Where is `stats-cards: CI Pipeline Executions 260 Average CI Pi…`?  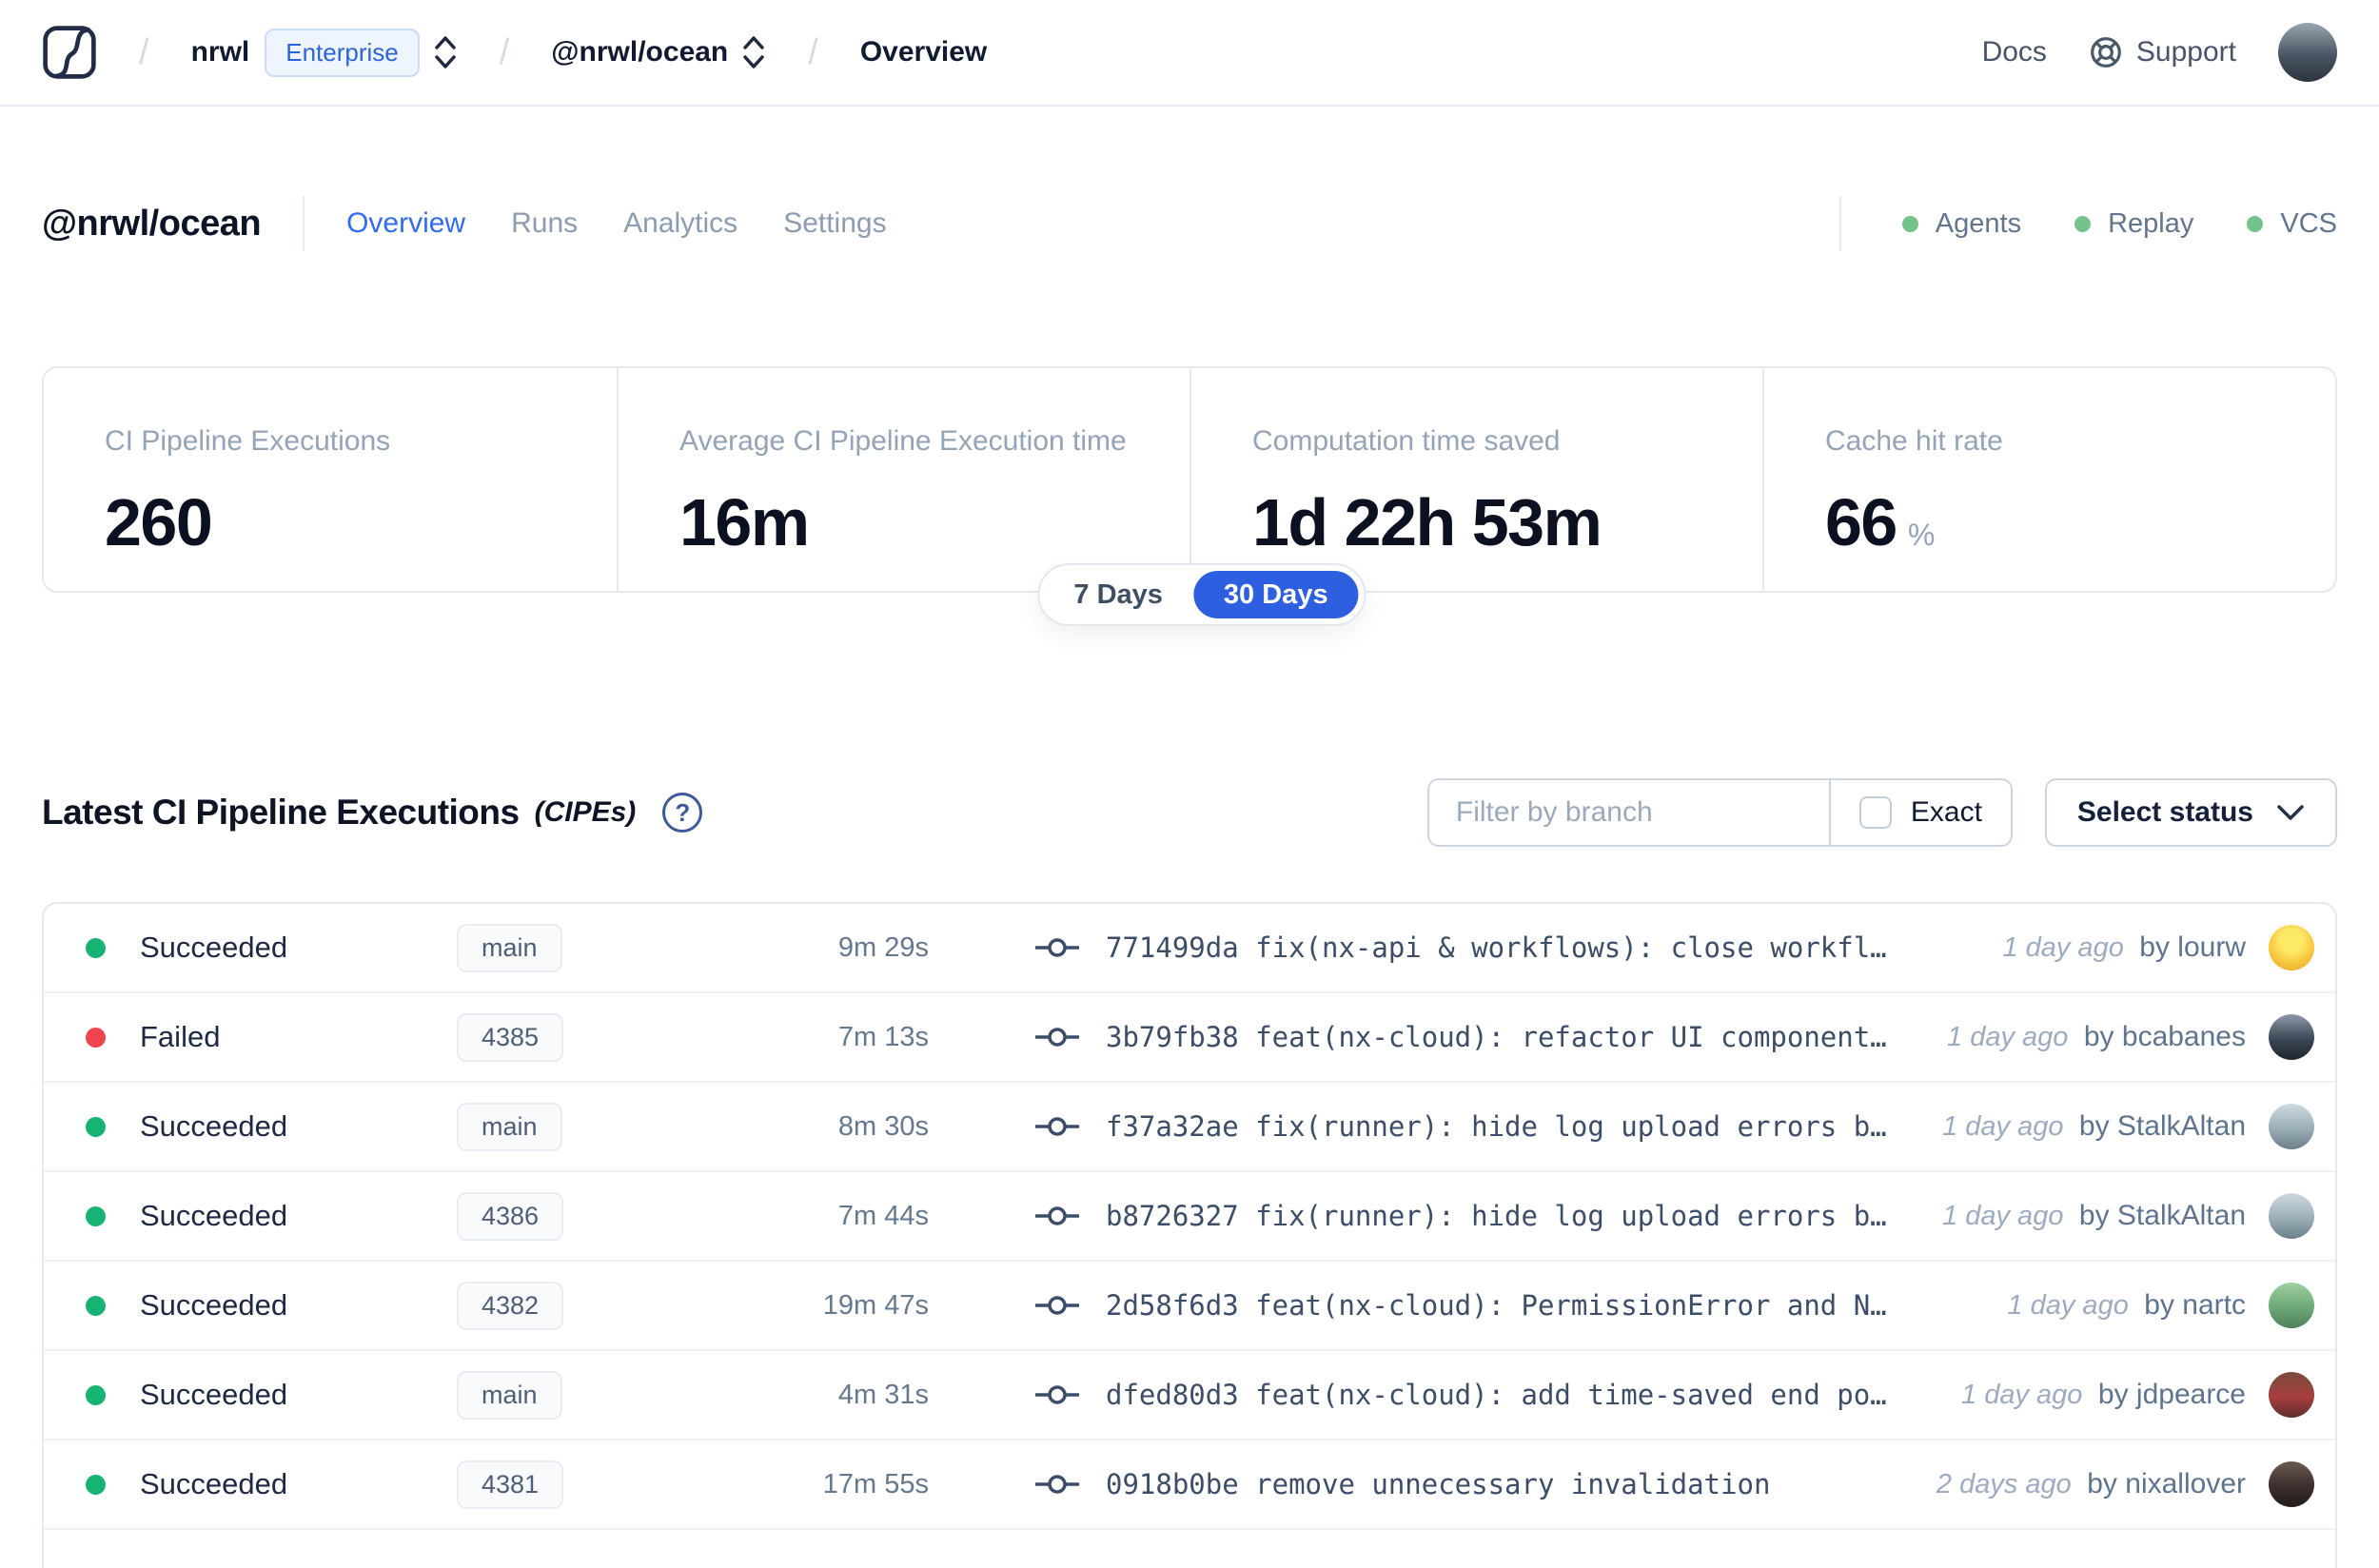
stats-cards: CI Pipeline Executions 260 Average CI Pi… is located at coordinates (1189, 479).